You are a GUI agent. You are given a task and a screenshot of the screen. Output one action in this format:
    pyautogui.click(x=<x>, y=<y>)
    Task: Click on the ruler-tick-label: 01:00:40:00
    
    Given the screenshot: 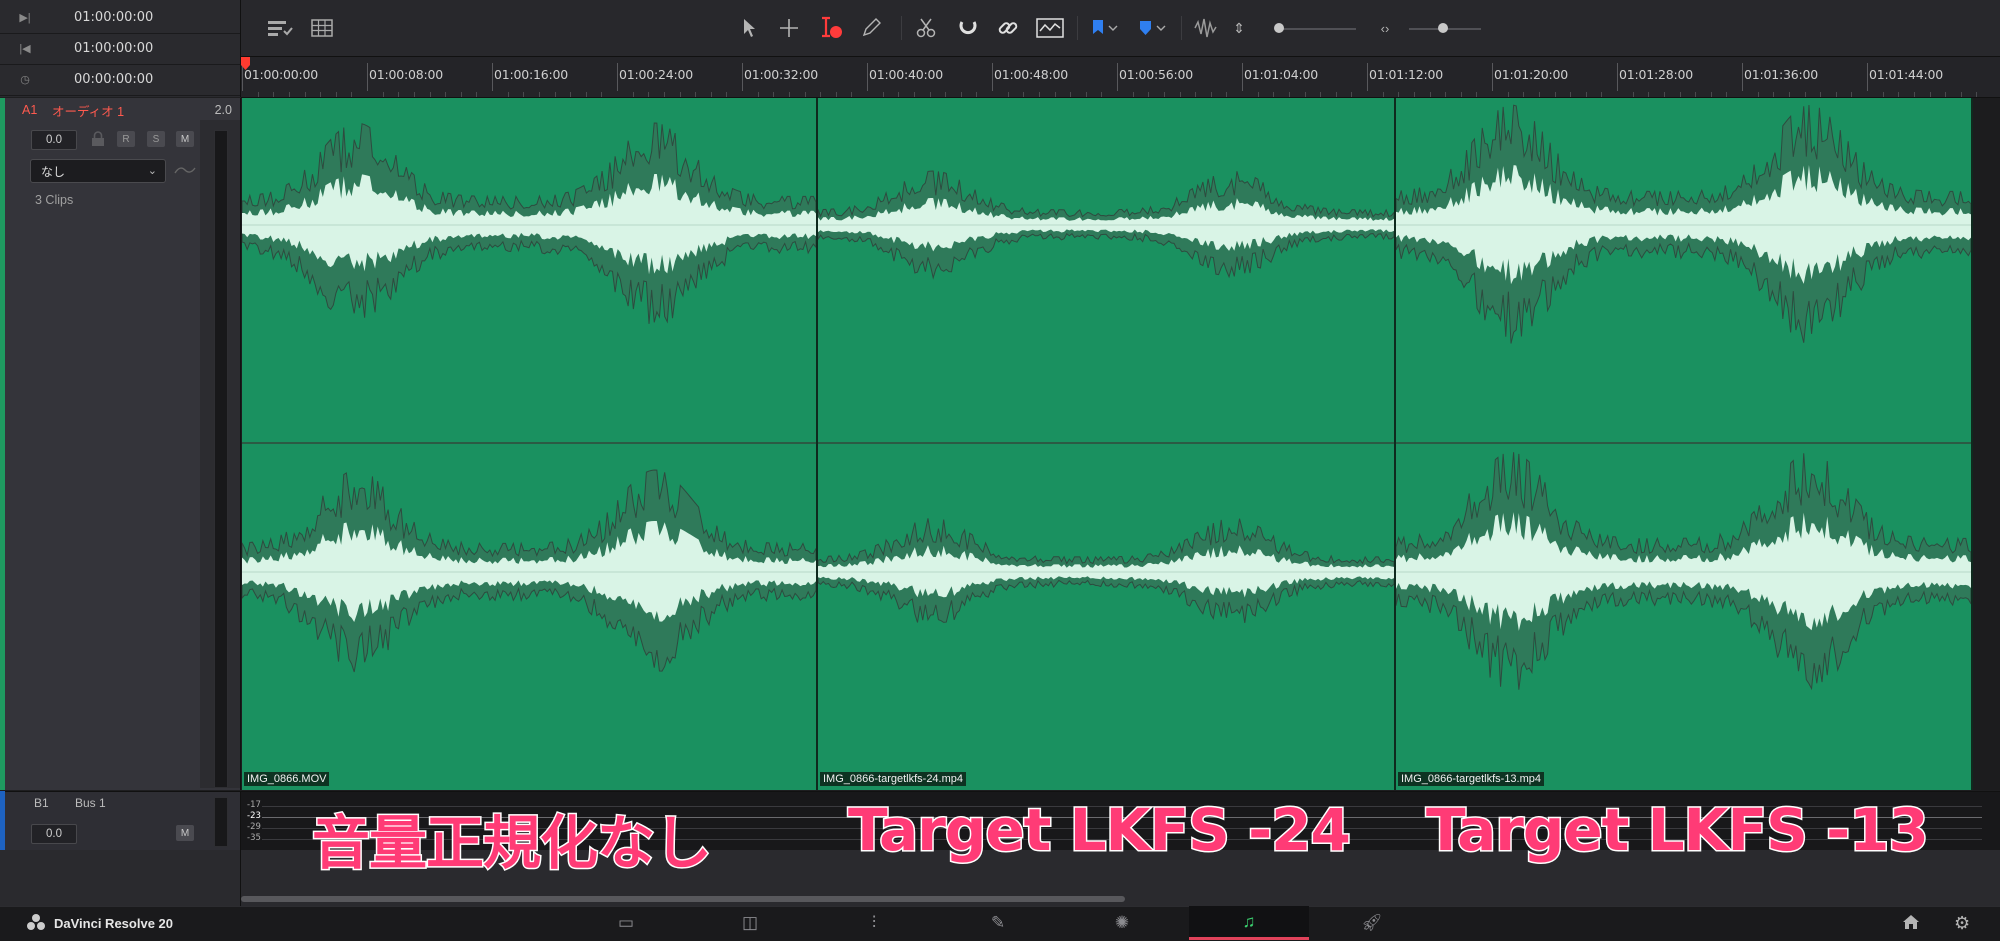 What is the action you would take?
    pyautogui.click(x=906, y=74)
    